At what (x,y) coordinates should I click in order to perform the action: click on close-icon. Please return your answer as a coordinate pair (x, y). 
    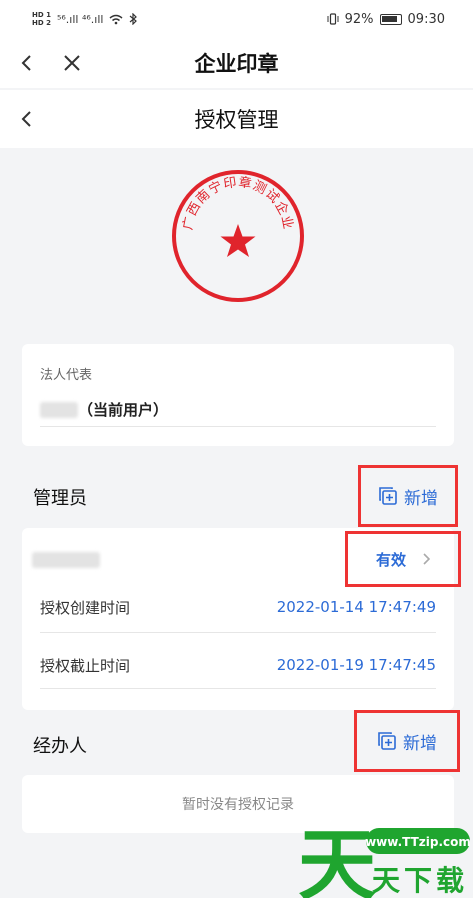
    Looking at the image, I should click on (72, 63).